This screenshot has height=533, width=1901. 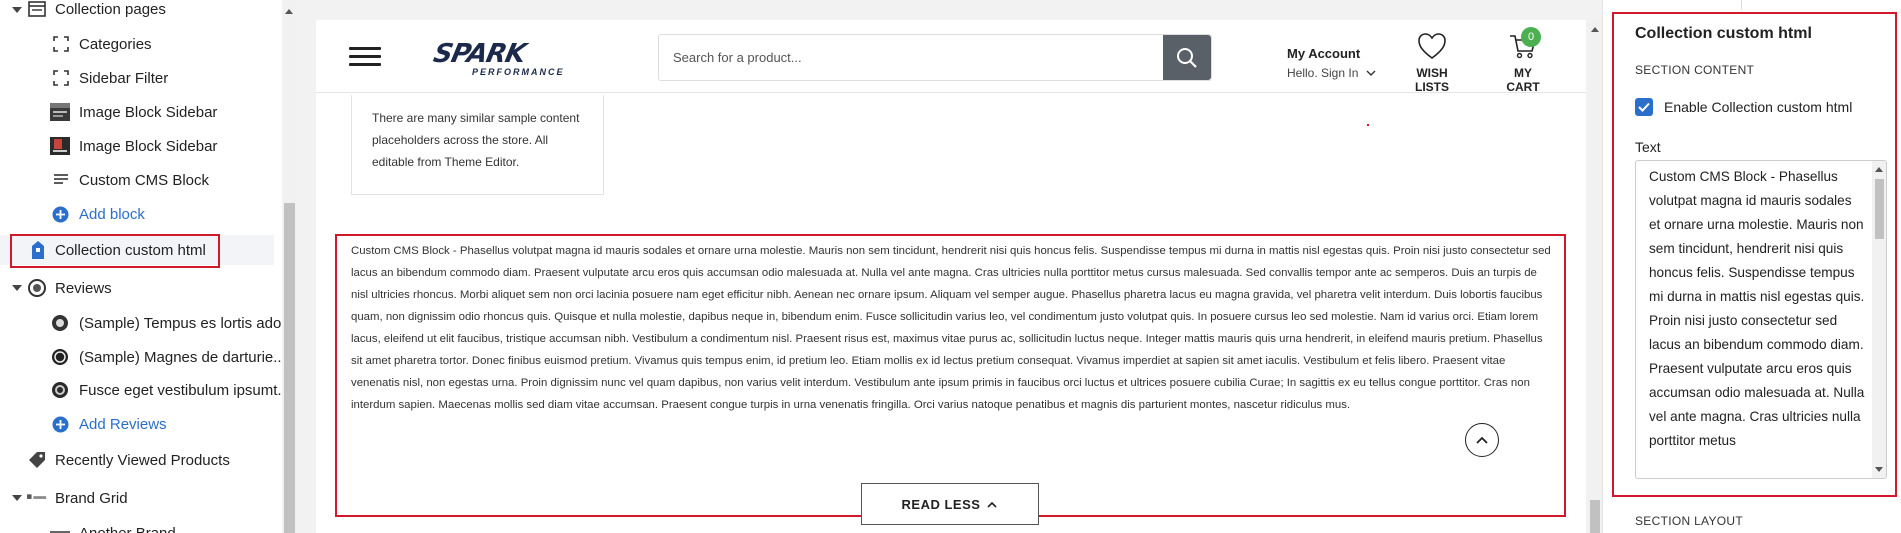 I want to click on section-content-heading: SECTION CONTENT, so click(x=1695, y=70).